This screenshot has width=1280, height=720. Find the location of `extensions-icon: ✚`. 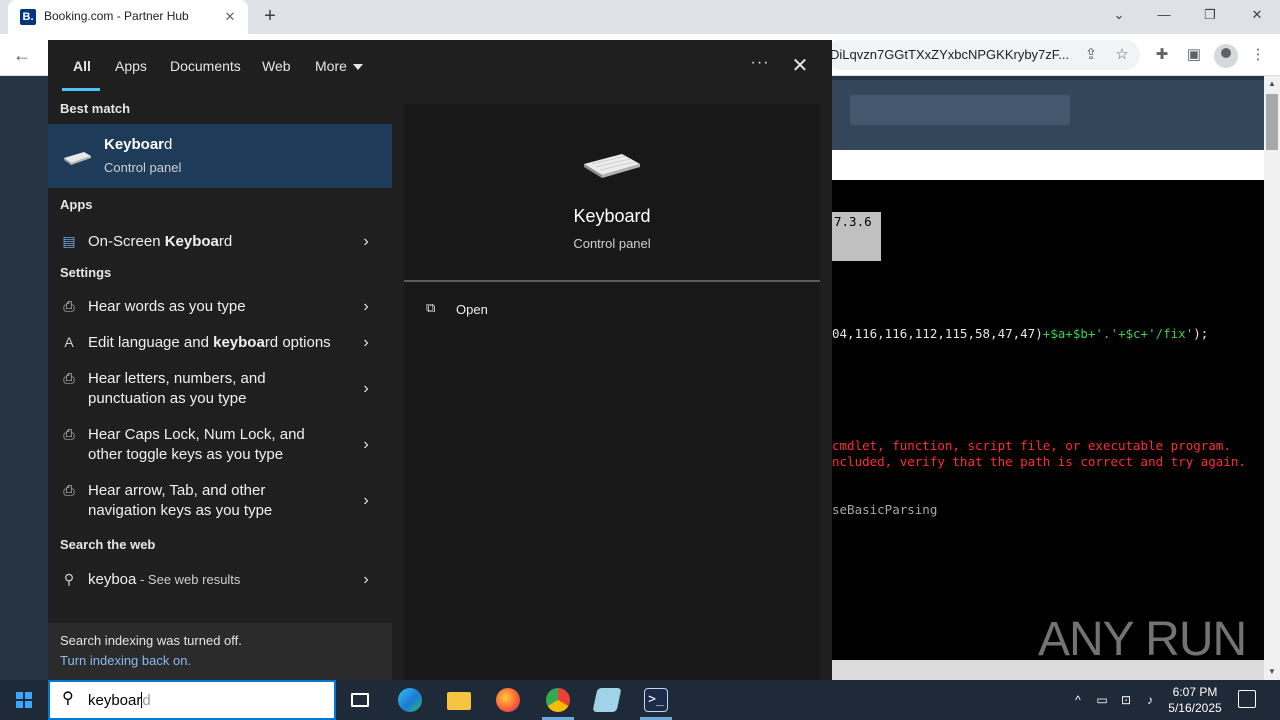

extensions-icon: ✚ is located at coordinates (1162, 55).